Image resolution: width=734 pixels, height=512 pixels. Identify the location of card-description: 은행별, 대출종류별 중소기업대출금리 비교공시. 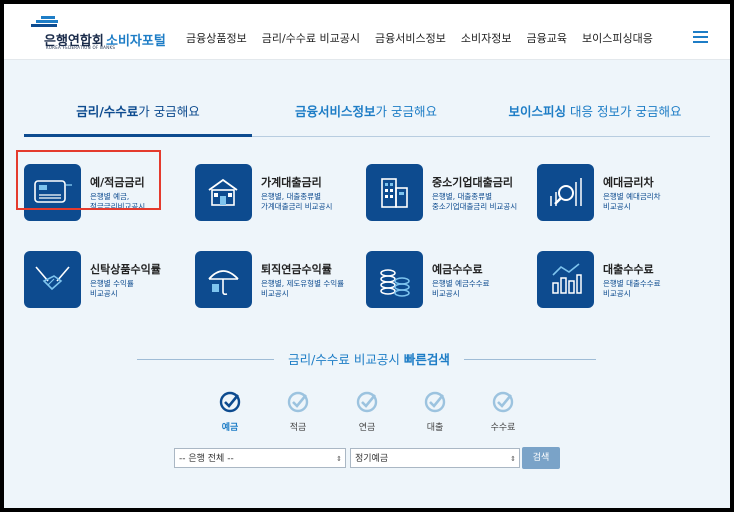
(482, 202).